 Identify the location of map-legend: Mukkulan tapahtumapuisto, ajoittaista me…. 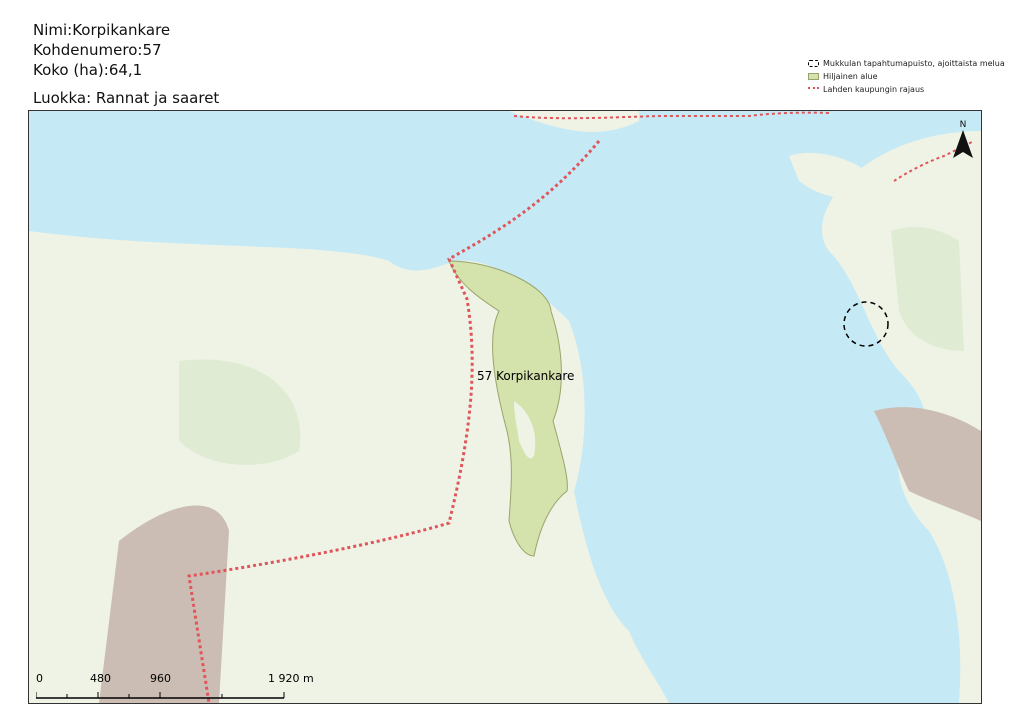
(906, 76).